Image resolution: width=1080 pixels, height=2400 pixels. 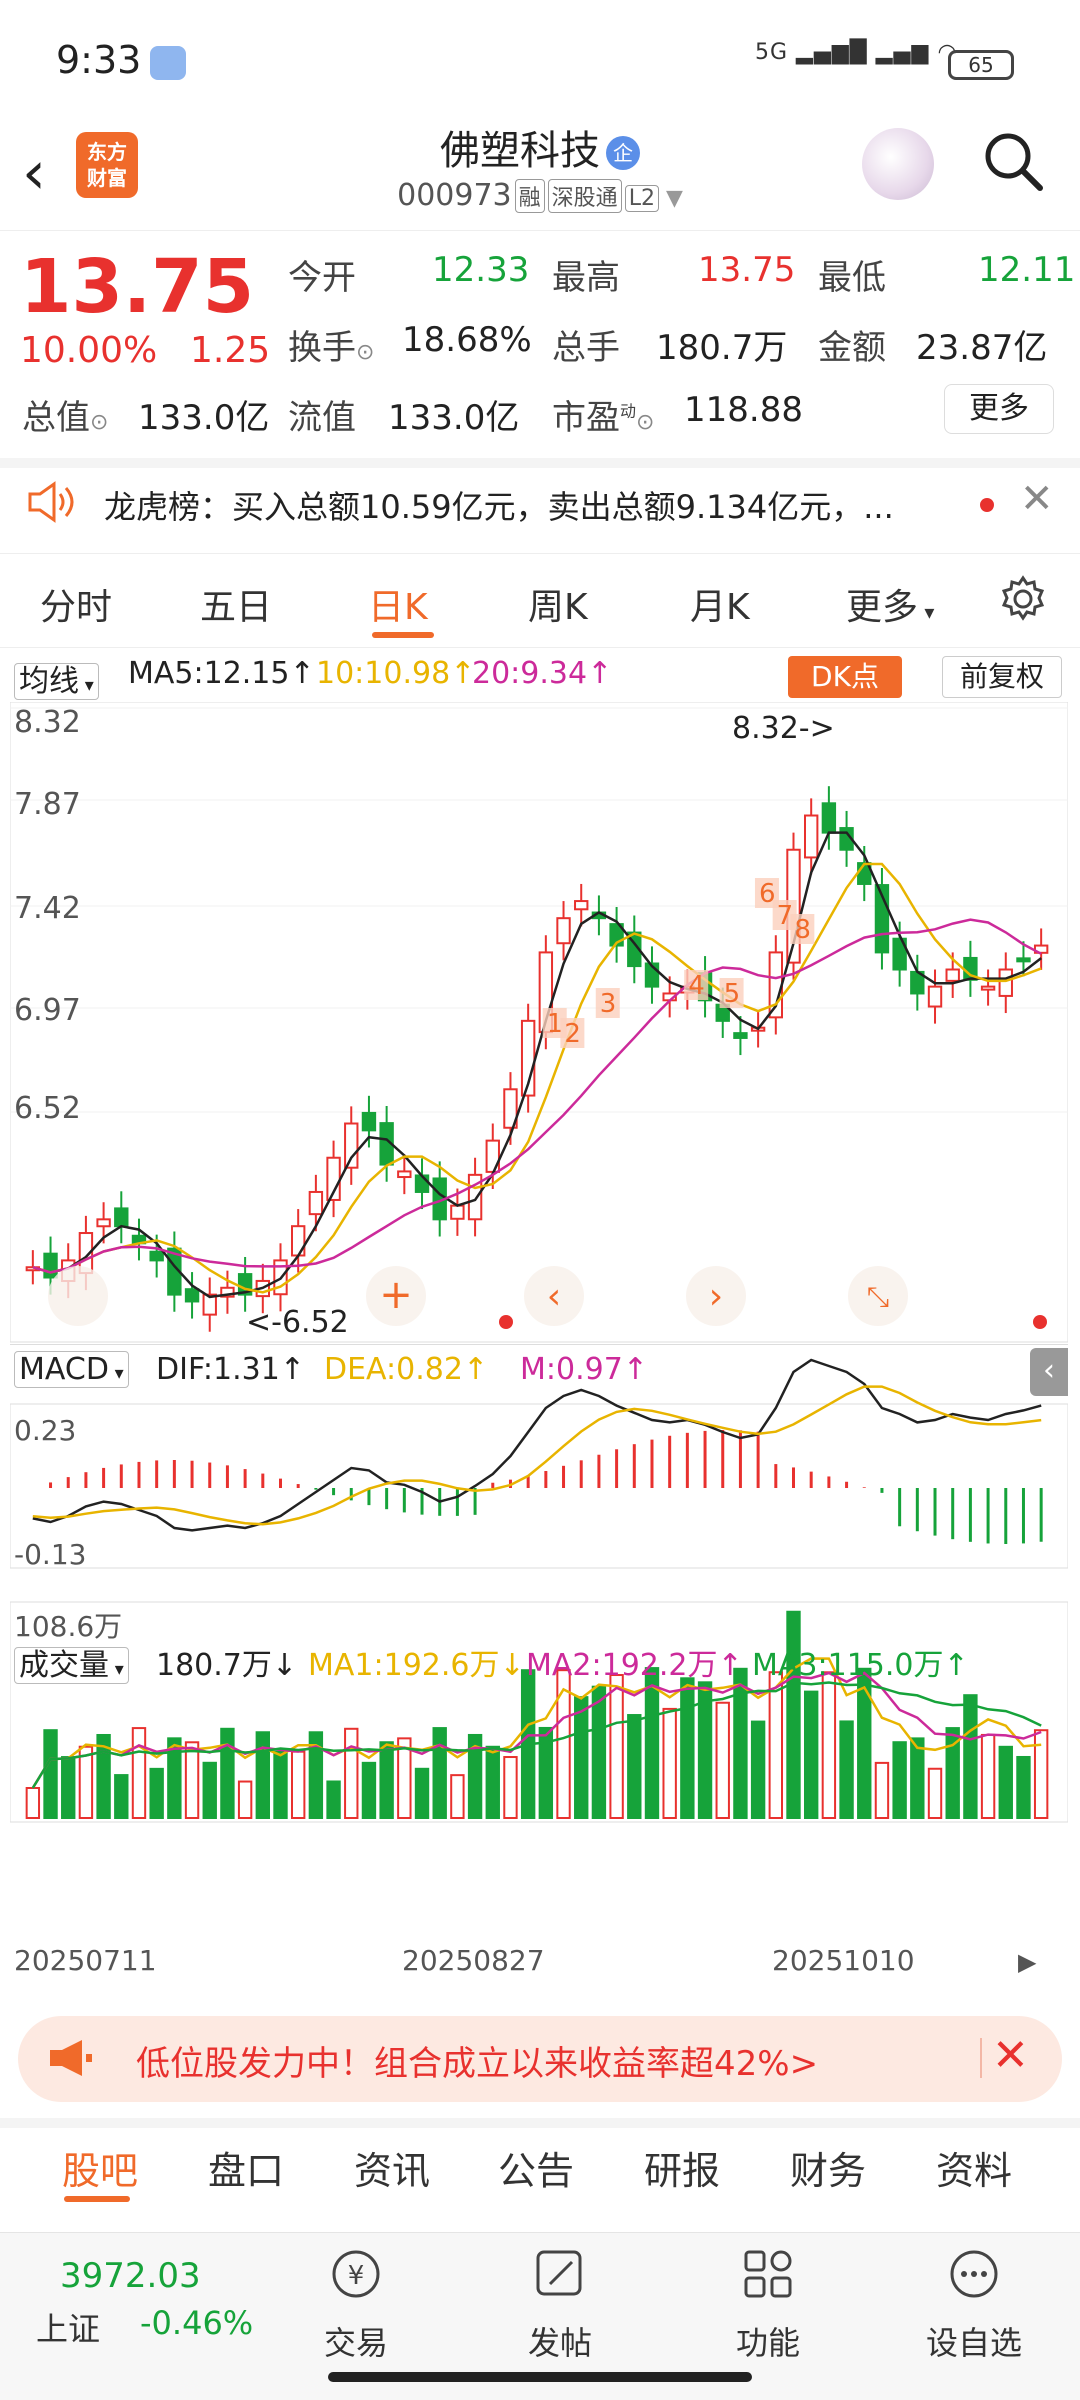 I want to click on float-value: 133.0亿, so click(x=454, y=418).